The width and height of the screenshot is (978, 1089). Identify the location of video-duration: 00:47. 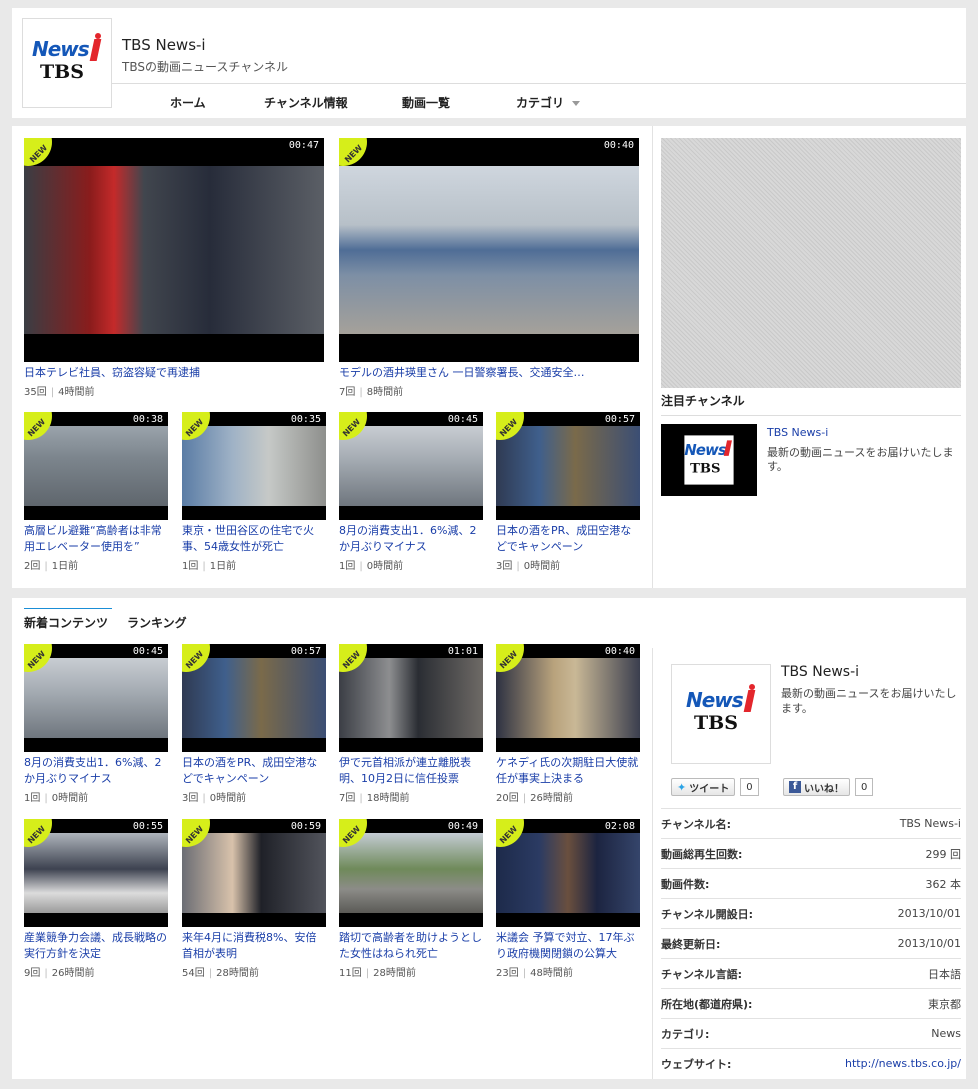
(303, 145).